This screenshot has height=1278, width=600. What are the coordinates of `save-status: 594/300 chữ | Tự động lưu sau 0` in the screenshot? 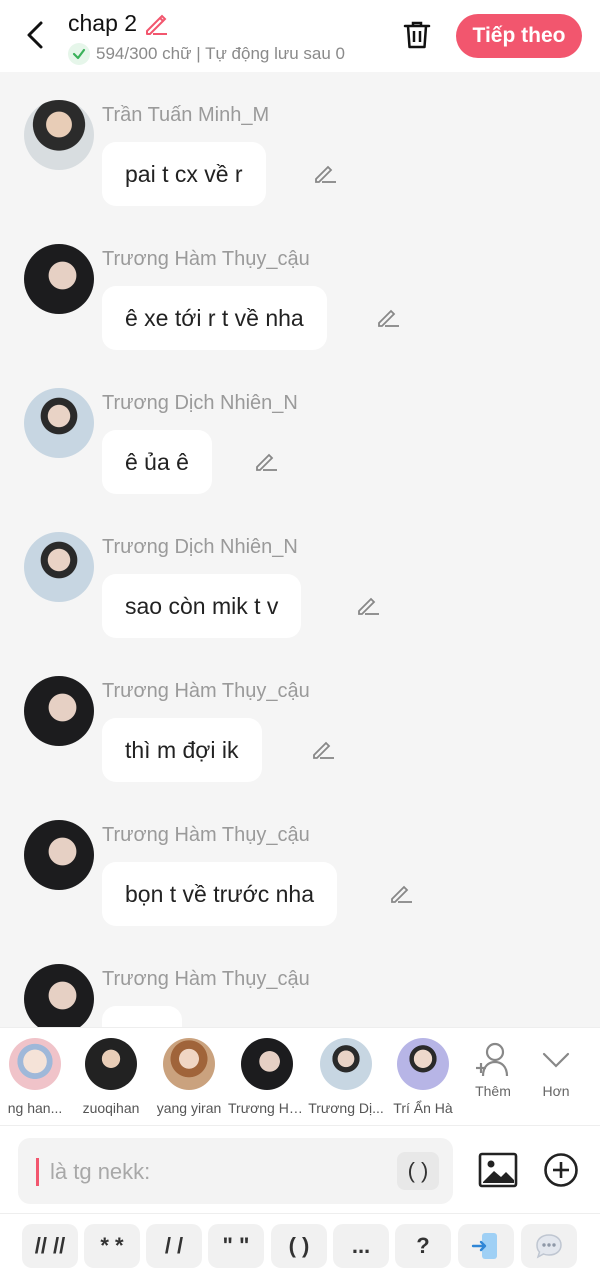 It's located at (206, 54).